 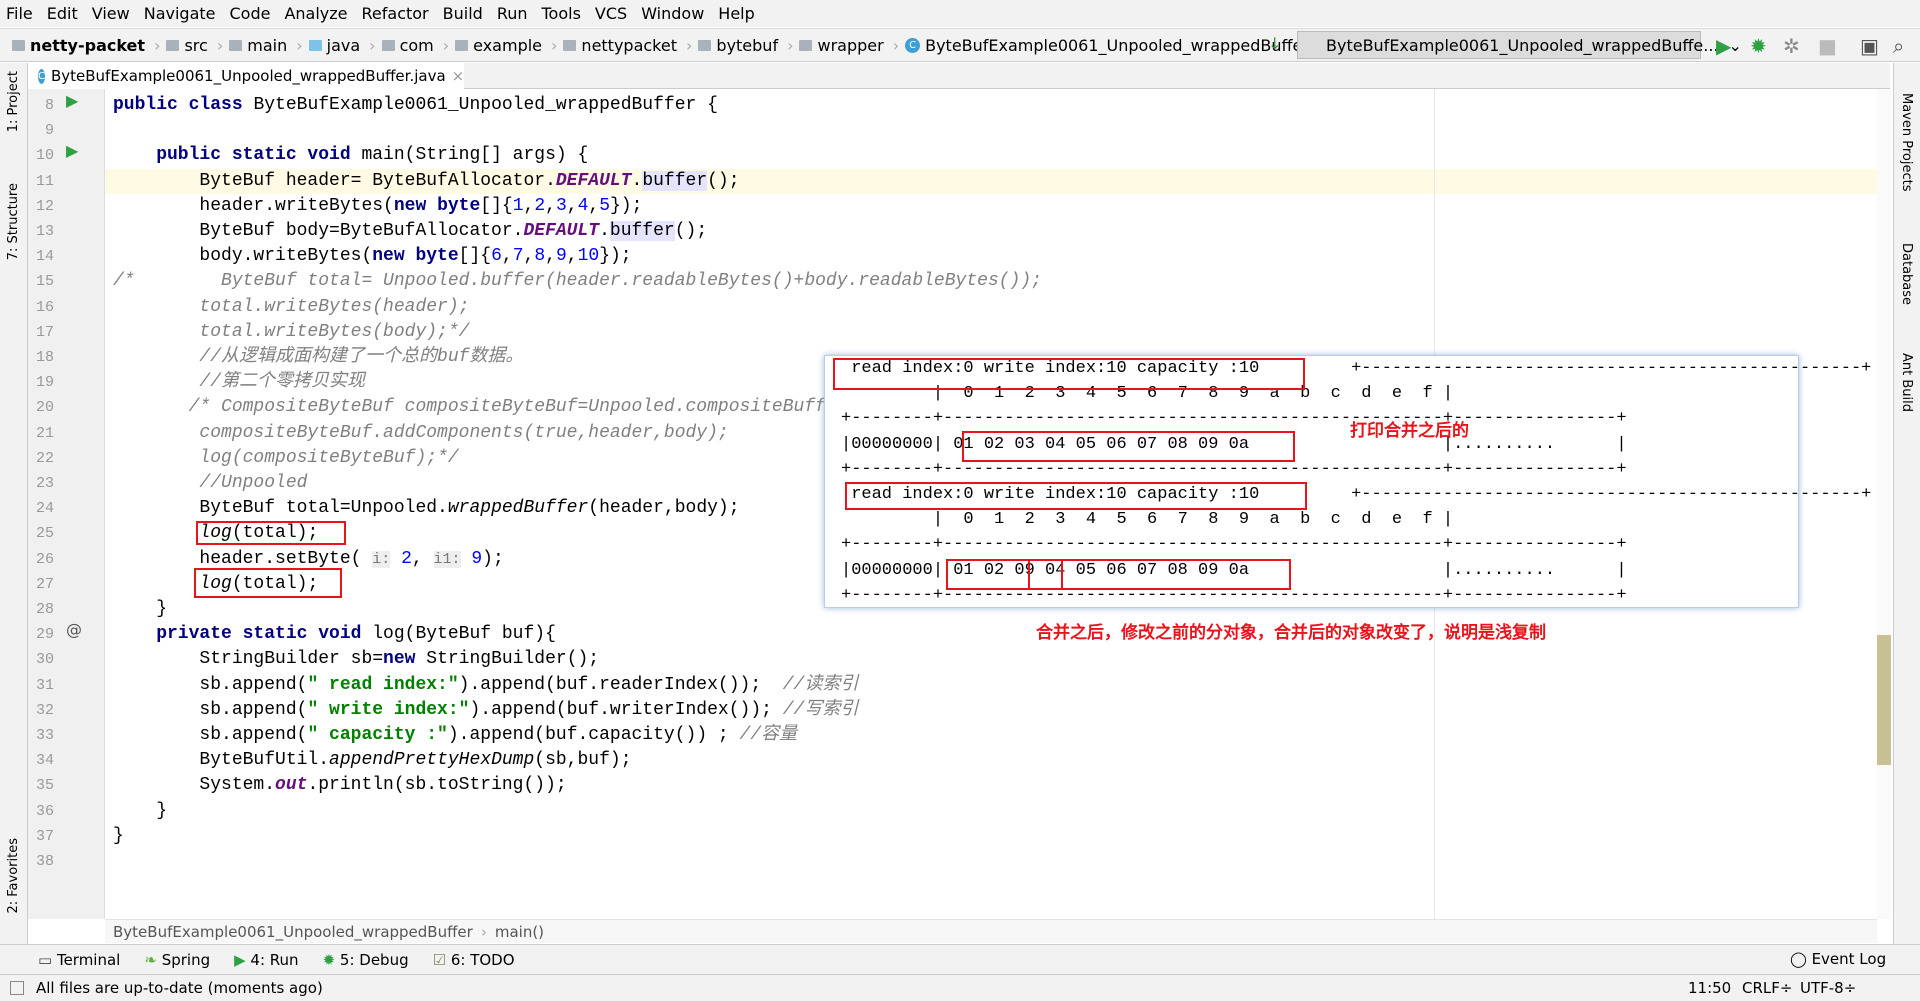 What do you see at coordinates (1758, 46) in the screenshot?
I see `debug-icon: ✹` at bounding box center [1758, 46].